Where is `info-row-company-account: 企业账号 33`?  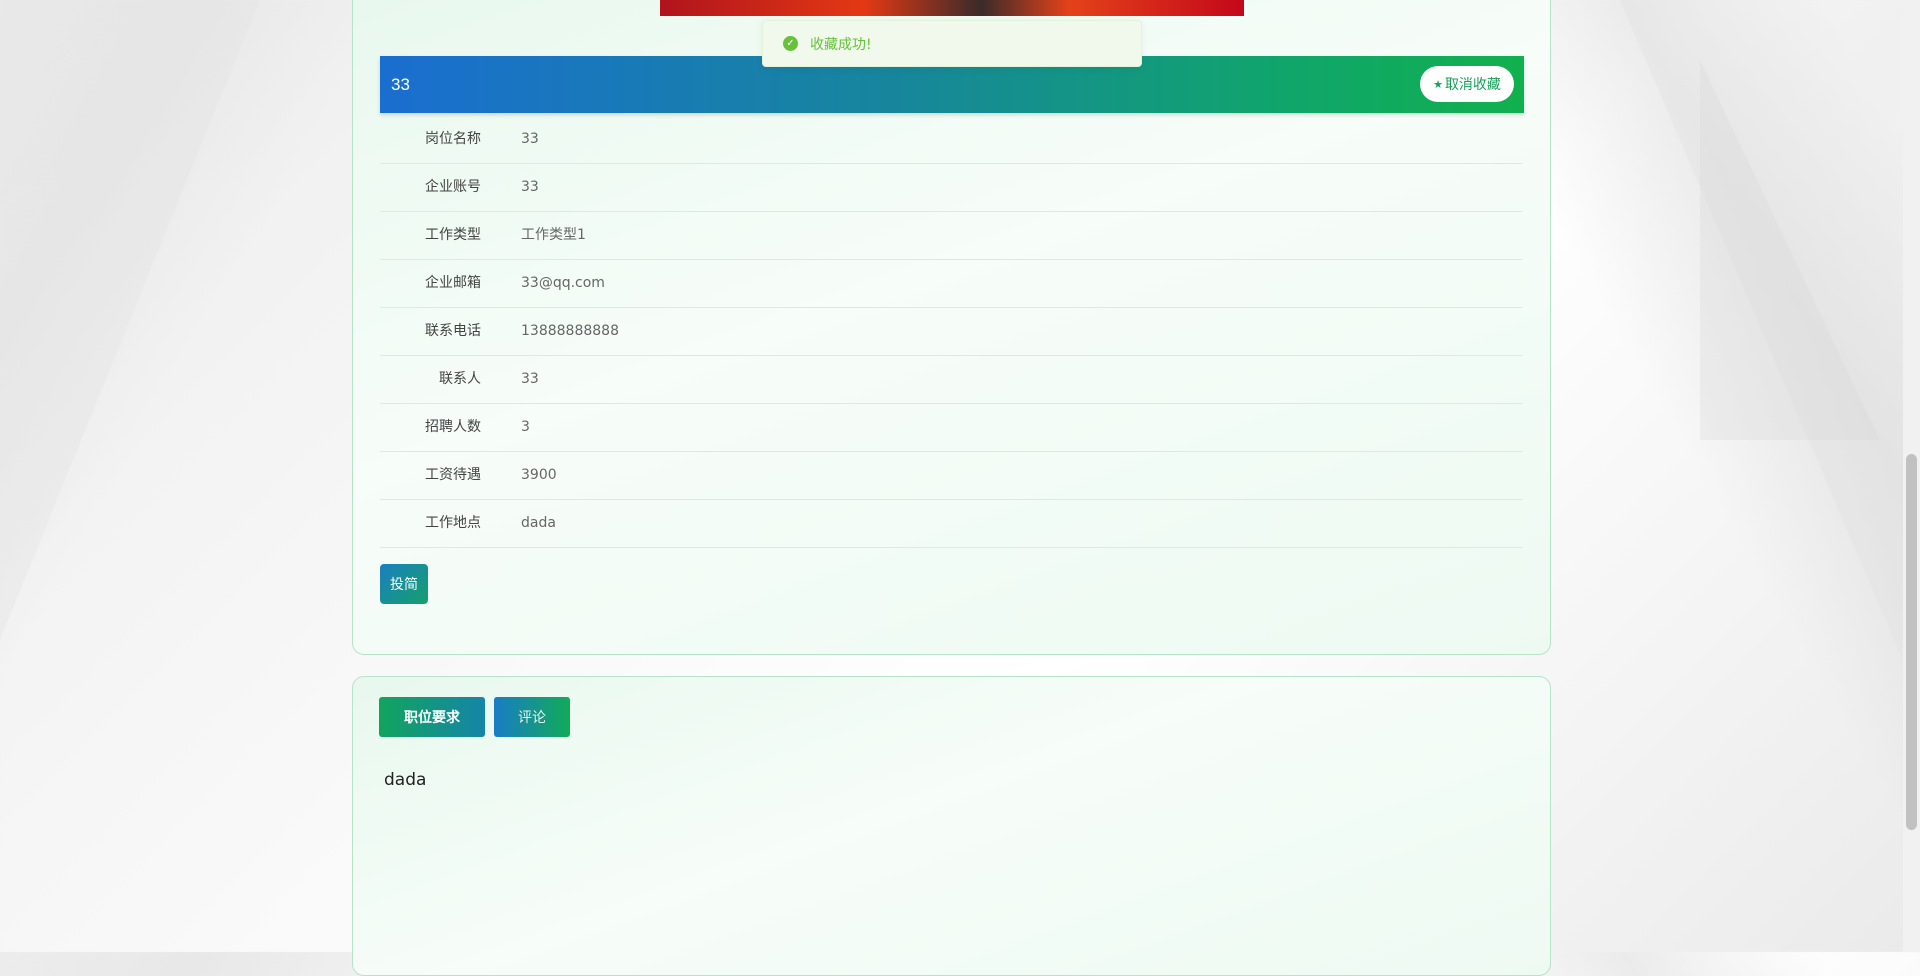 info-row-company-account: 企业账号 33 is located at coordinates (951, 188).